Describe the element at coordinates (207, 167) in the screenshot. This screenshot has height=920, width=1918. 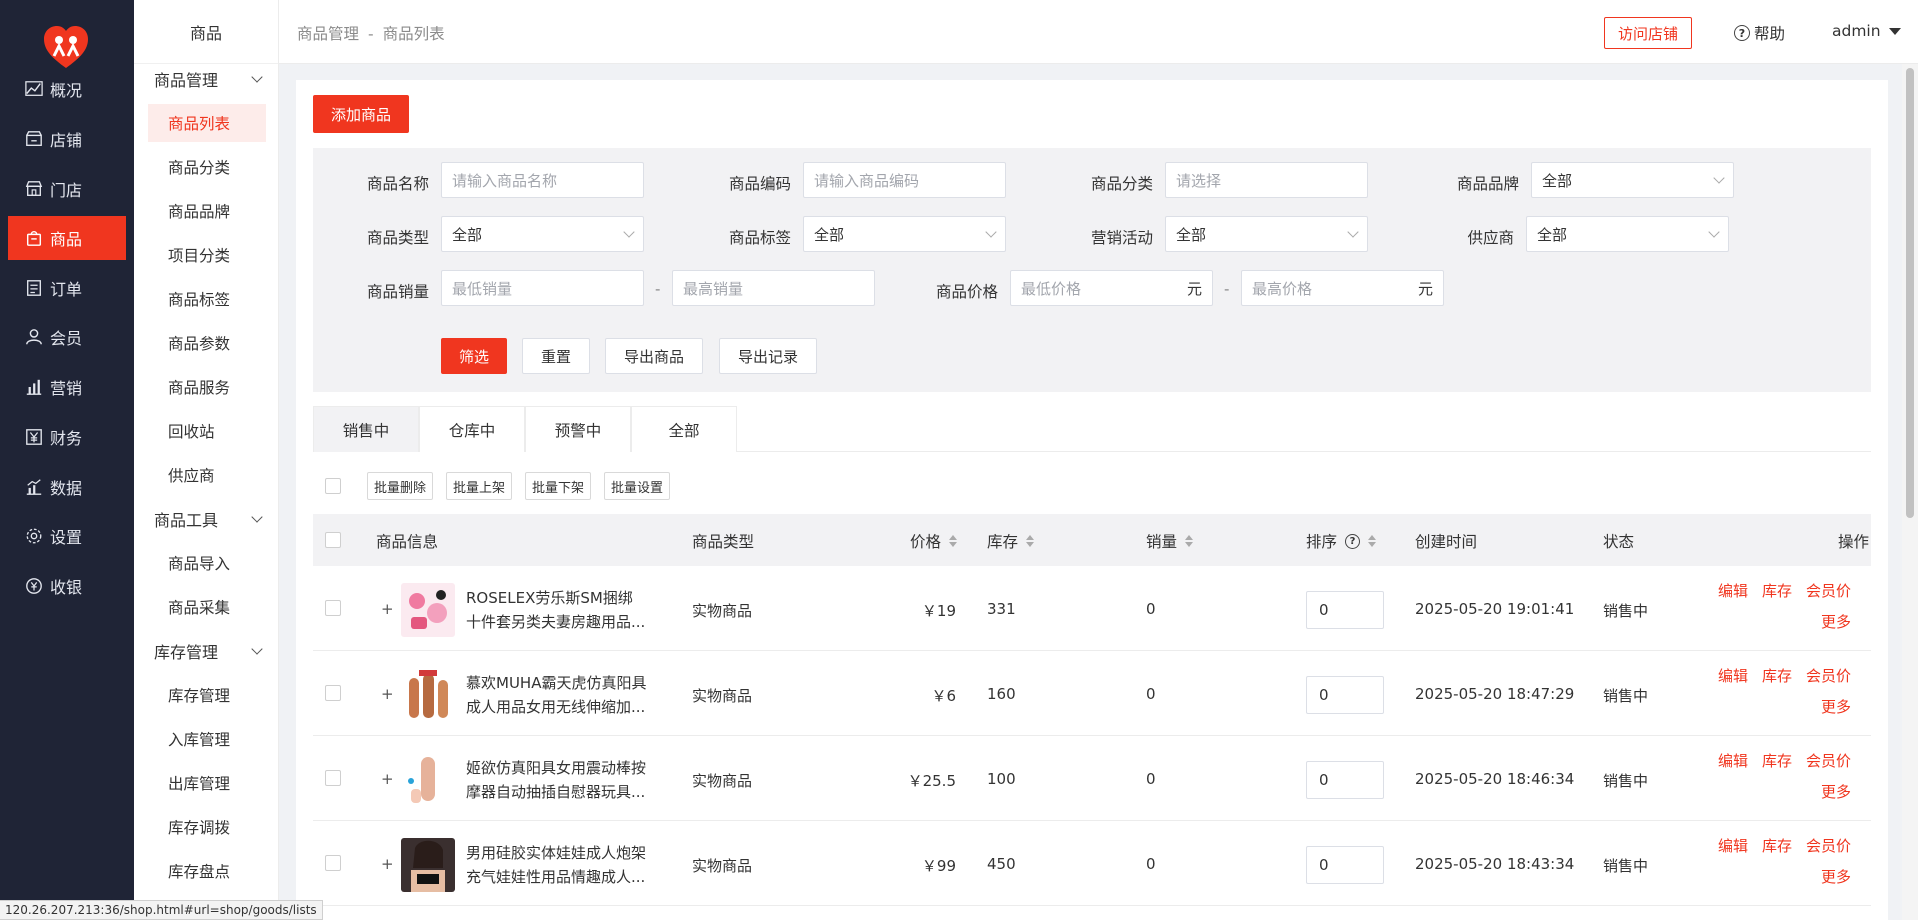
I see `sub-nav-item: 商品分类` at that location.